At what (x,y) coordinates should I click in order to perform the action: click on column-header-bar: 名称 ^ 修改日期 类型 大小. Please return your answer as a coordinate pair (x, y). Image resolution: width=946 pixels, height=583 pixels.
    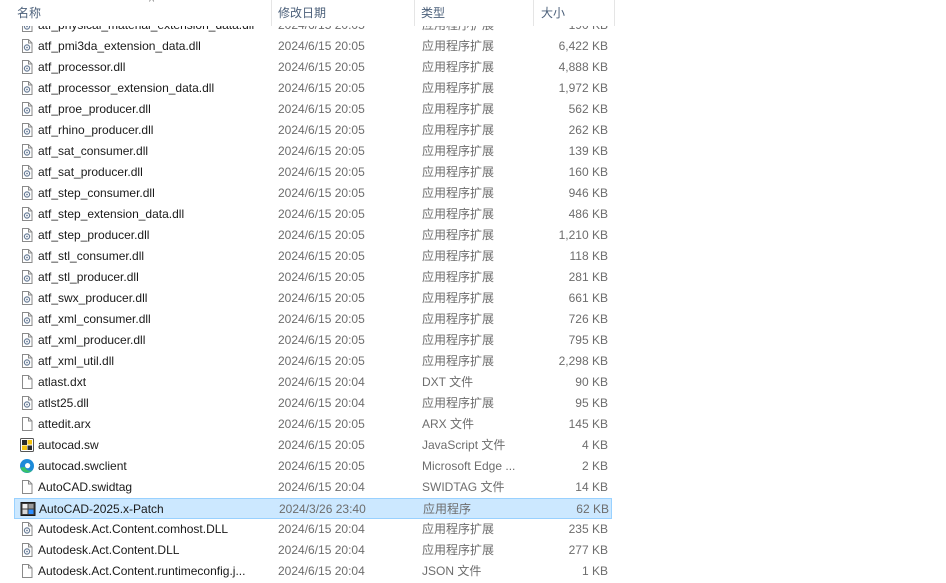
    Looking at the image, I should click on (473, 13).